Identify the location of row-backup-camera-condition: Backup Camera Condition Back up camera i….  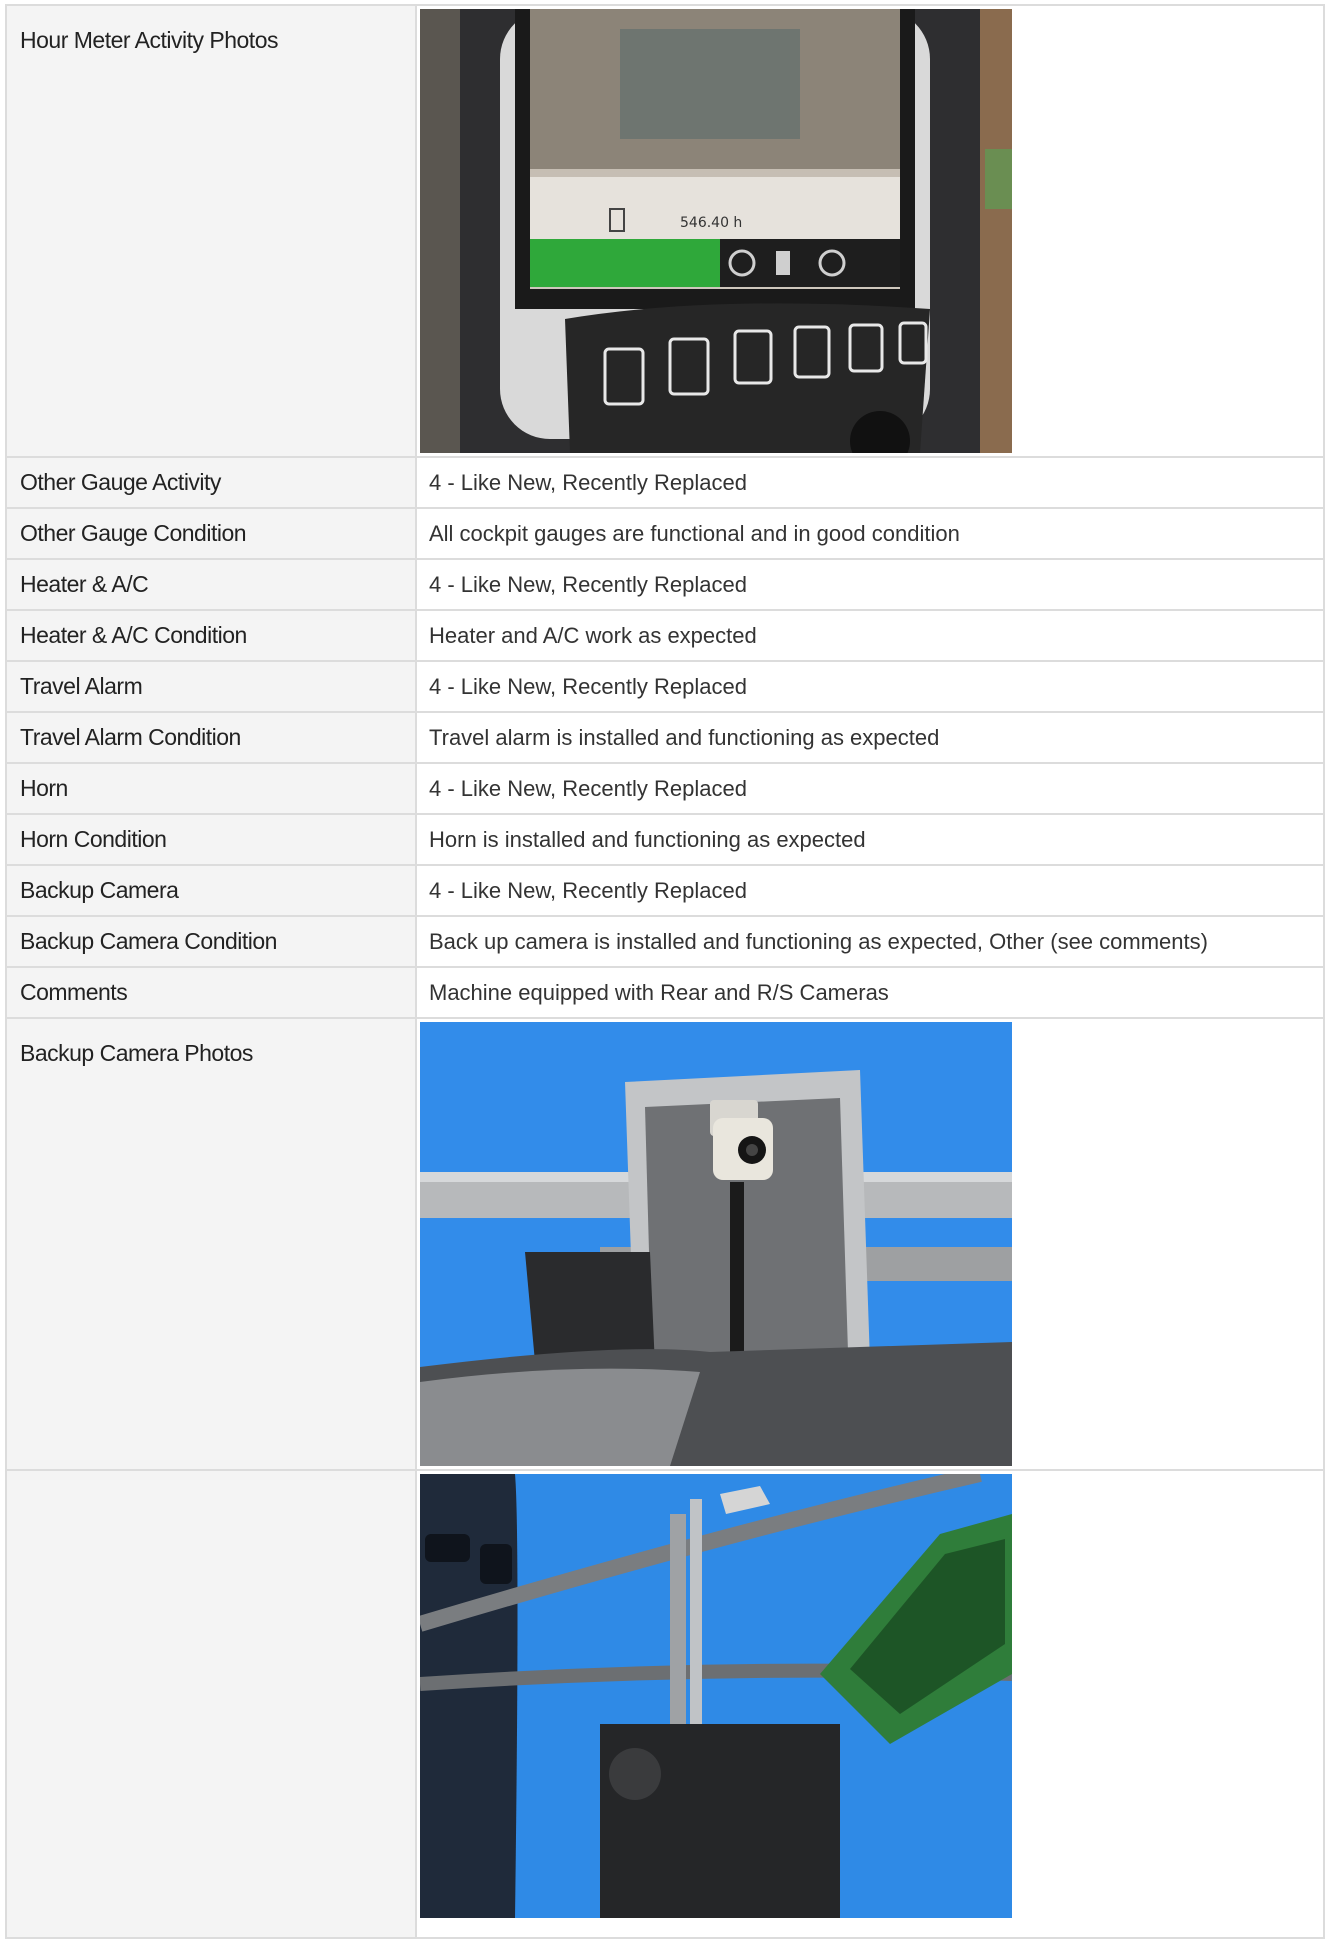
(665, 941).